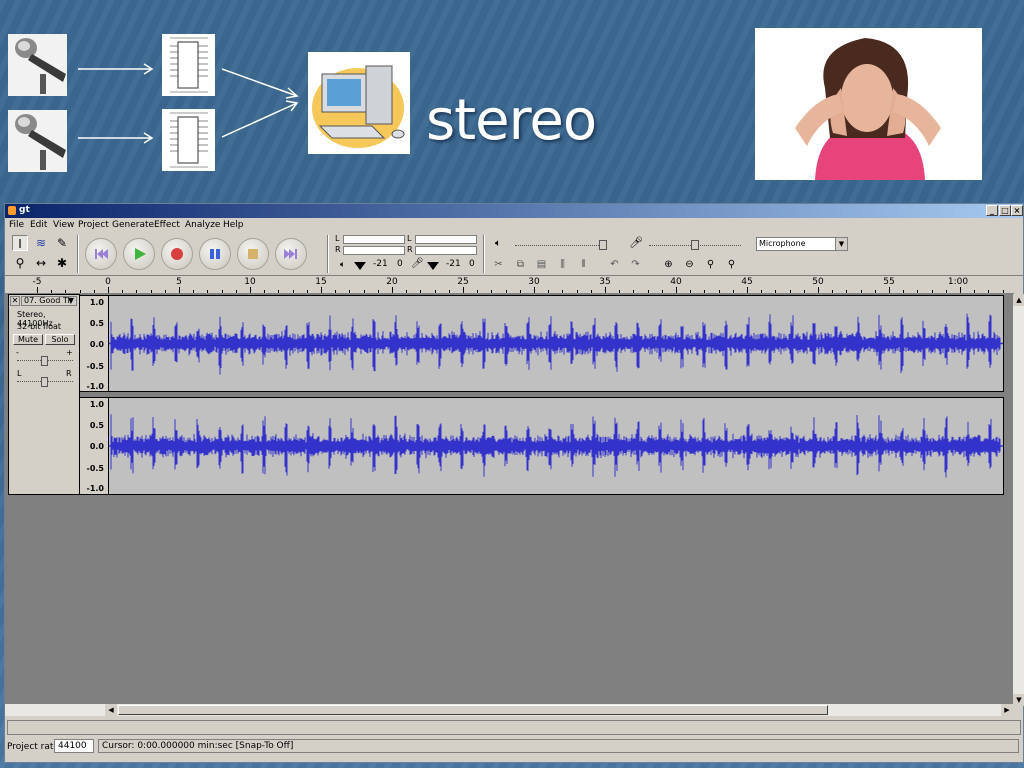 This screenshot has height=768, width=1024. Describe the element at coordinates (359, 103) in the screenshot. I see `computer-image` at that location.